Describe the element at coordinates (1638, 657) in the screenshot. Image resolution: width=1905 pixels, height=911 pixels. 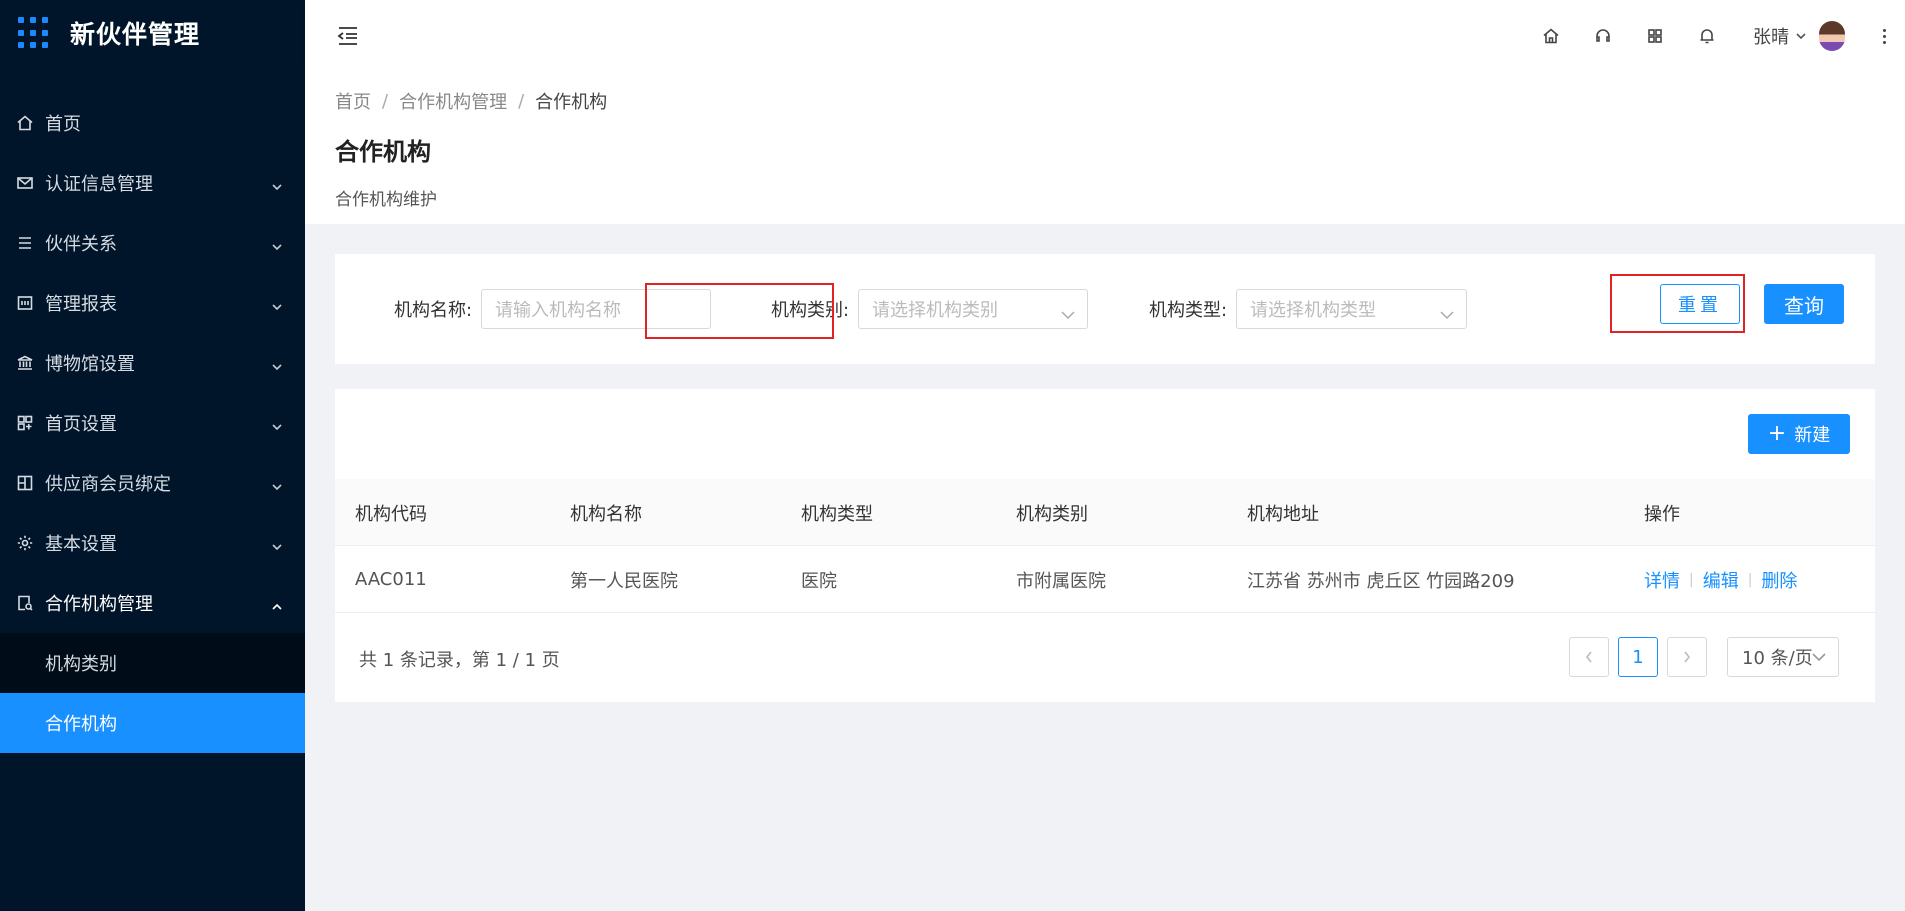
I see `page-button: 1` at that location.